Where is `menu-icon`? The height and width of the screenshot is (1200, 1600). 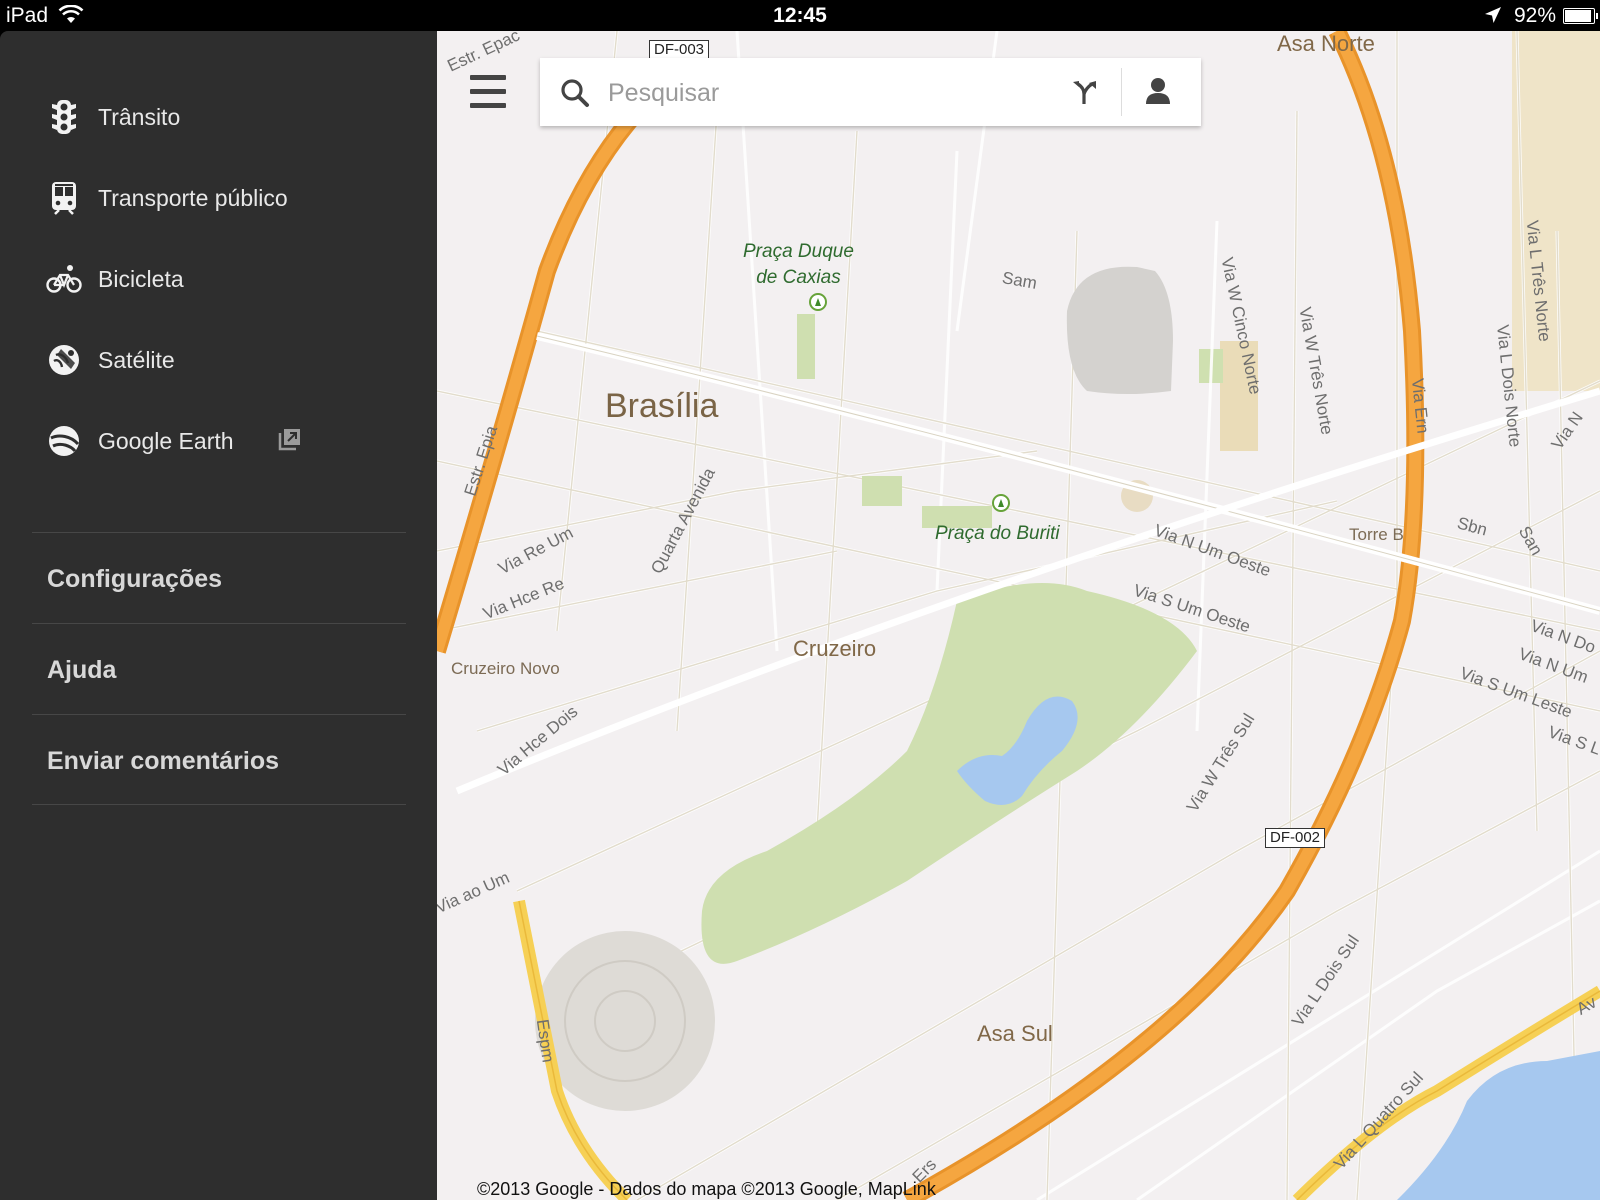 menu-icon is located at coordinates (488, 93).